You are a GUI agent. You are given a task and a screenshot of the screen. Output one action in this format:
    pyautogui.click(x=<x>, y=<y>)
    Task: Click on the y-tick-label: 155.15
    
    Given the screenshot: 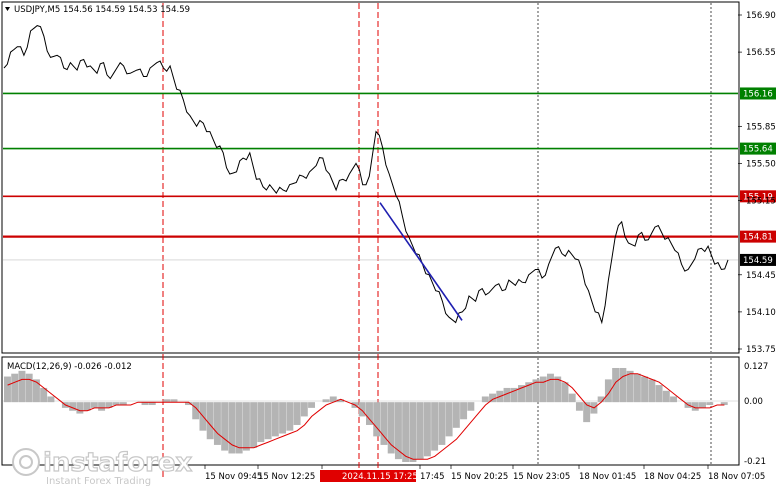 What is the action you would take?
    pyautogui.click(x=761, y=202)
    